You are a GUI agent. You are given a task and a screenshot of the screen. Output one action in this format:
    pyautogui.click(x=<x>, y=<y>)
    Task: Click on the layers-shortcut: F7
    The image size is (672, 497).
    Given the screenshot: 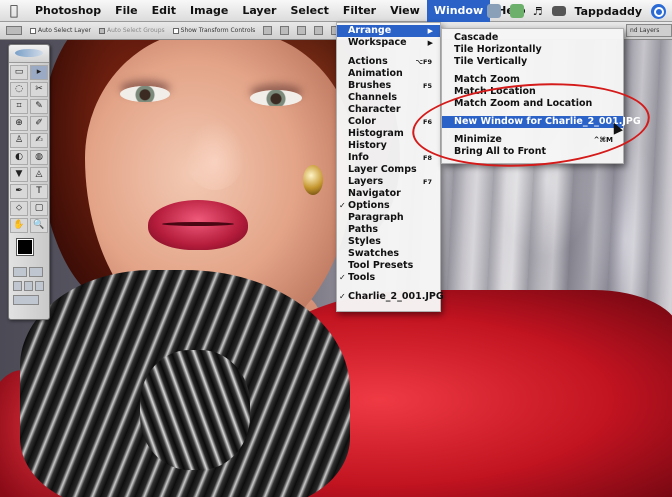 What is the action you would take?
    pyautogui.click(x=427, y=182)
    